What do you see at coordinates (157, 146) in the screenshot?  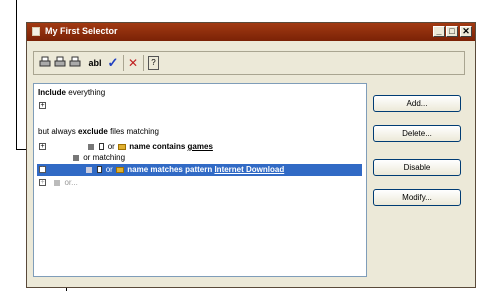 I see `rule-text: name contains` at bounding box center [157, 146].